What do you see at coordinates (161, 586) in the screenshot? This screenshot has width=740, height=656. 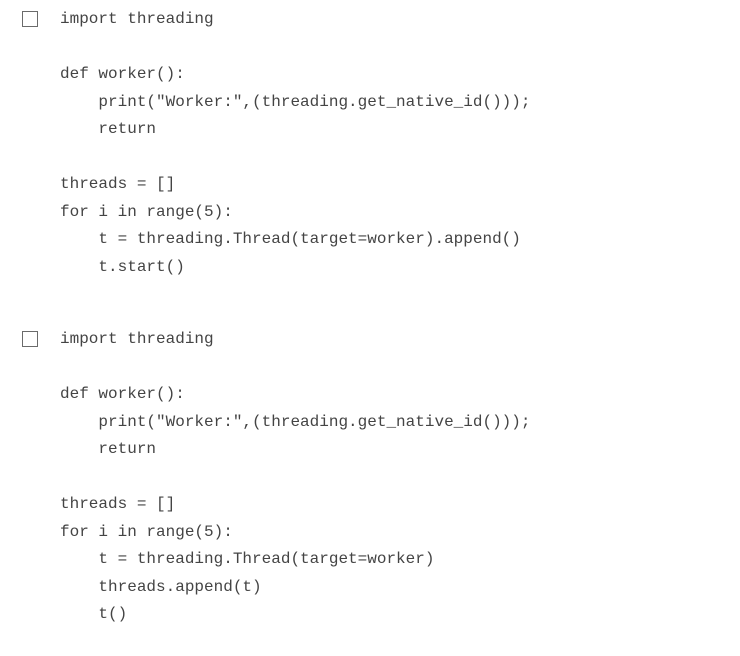 I see `code-line: threads.append(t)` at bounding box center [161, 586].